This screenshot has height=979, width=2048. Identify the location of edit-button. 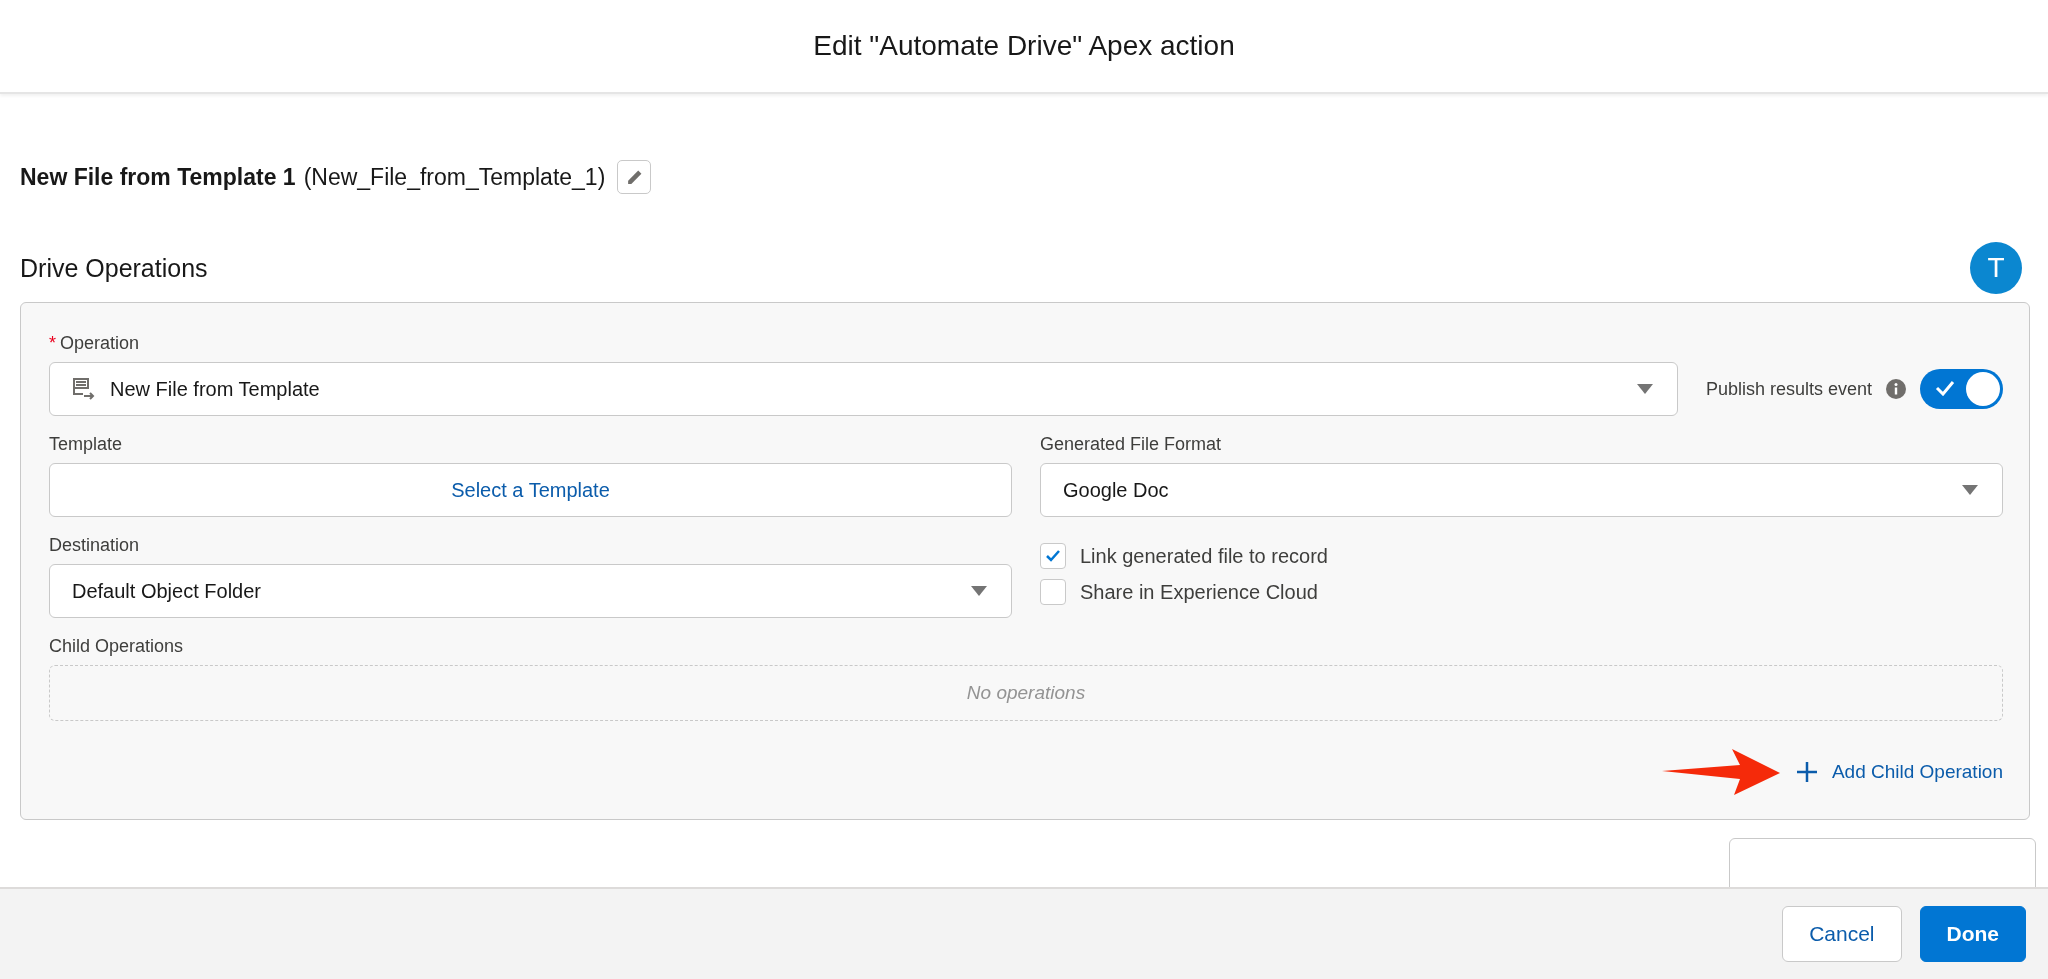
(634, 177).